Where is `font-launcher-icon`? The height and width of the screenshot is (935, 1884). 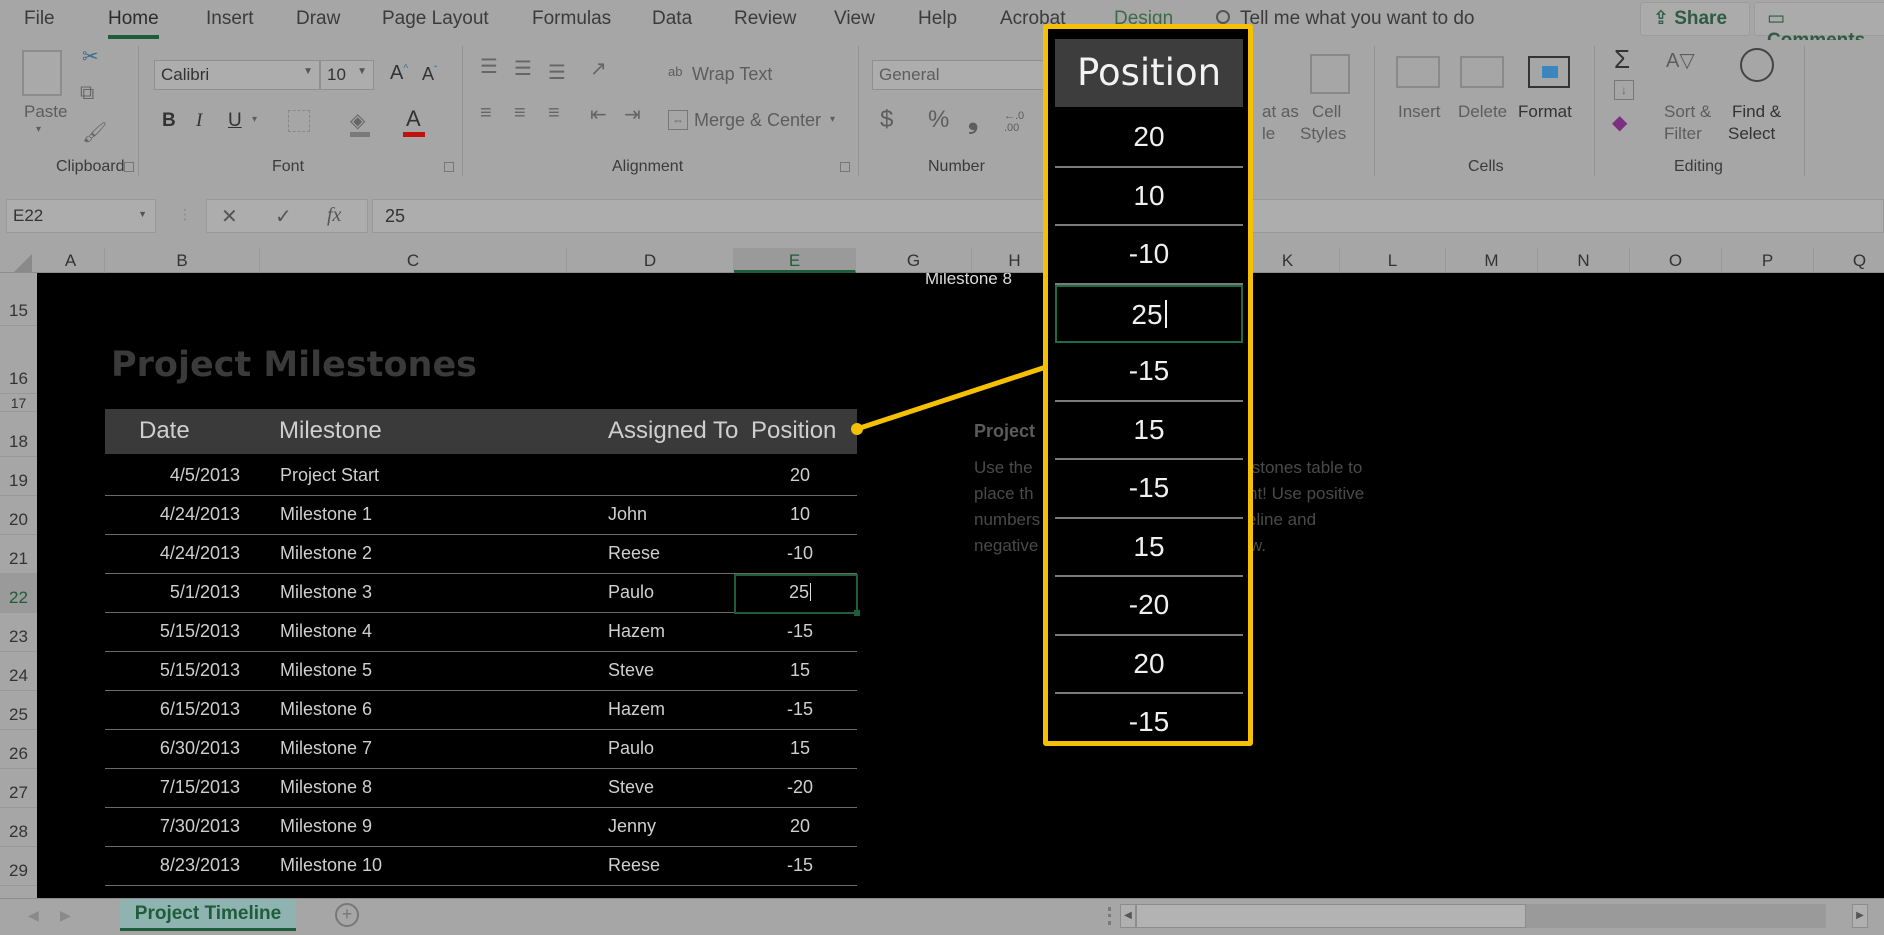 font-launcher-icon is located at coordinates (449, 167).